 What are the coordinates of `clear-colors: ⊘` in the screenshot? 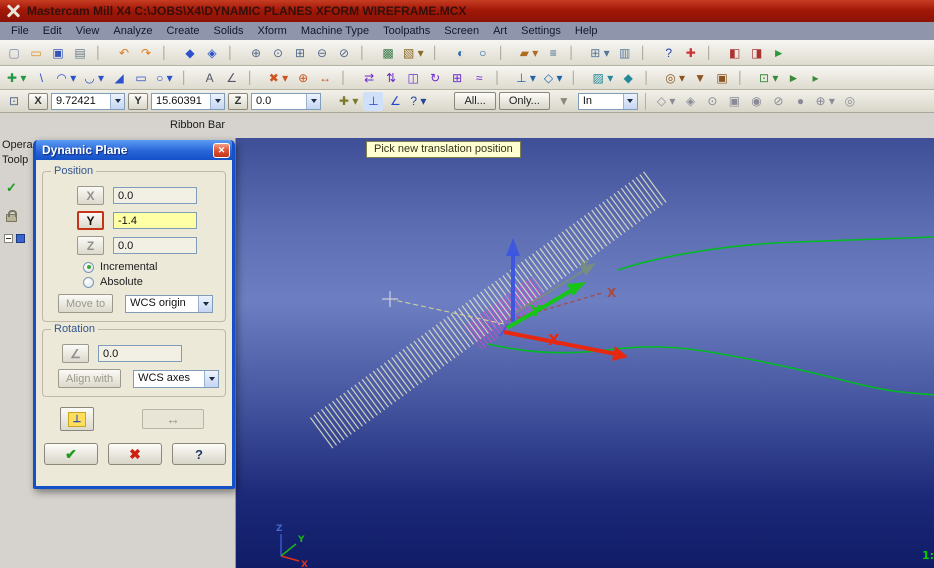 It's located at (778, 101).